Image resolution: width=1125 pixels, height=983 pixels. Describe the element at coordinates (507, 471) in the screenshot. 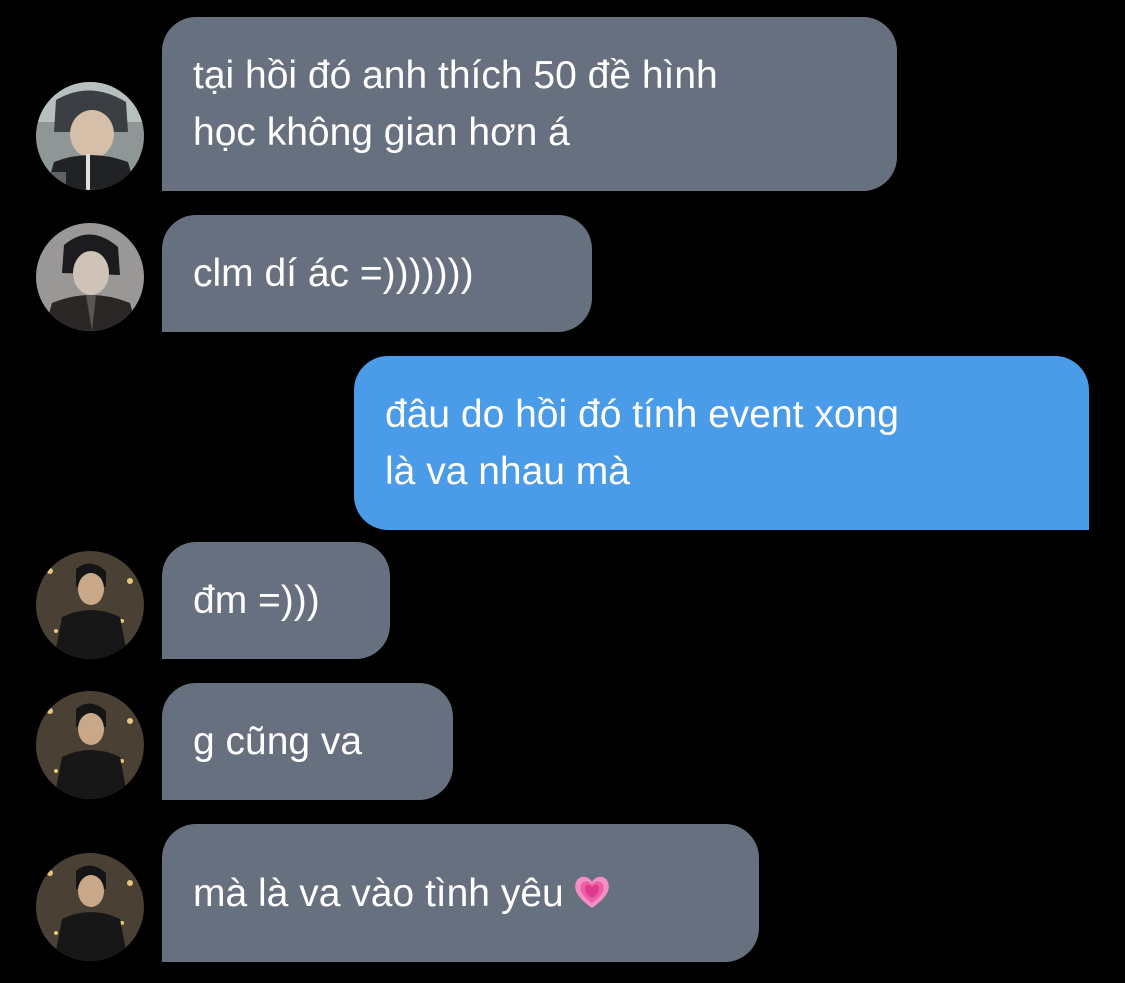

I see `message-line: là va nhau mà` at that location.